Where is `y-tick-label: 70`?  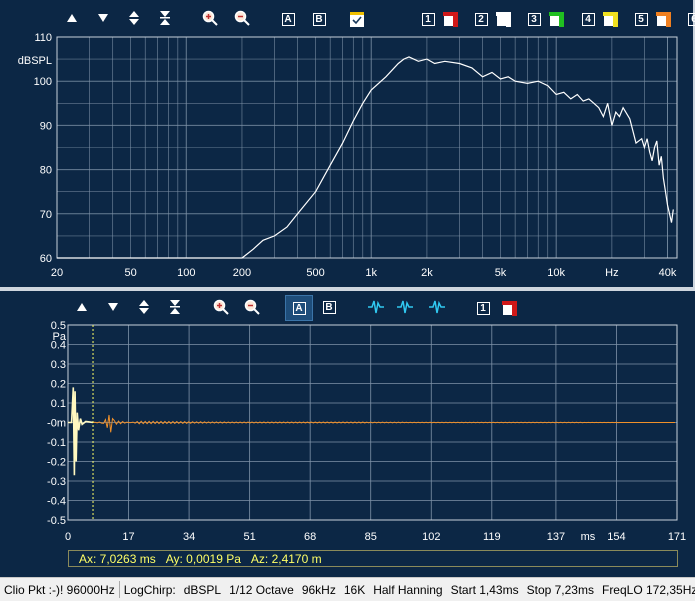 y-tick-label: 70 is located at coordinates (46, 215).